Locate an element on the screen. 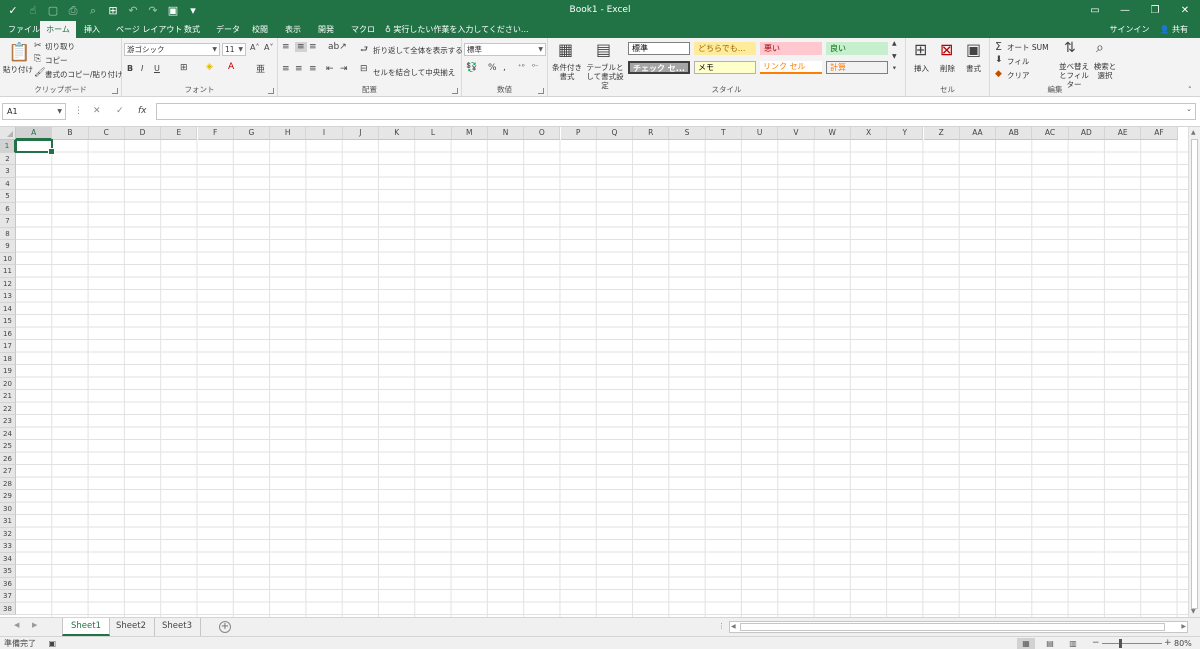 This screenshot has width=1200, height=649. row-header-6: 6 is located at coordinates (8, 208).